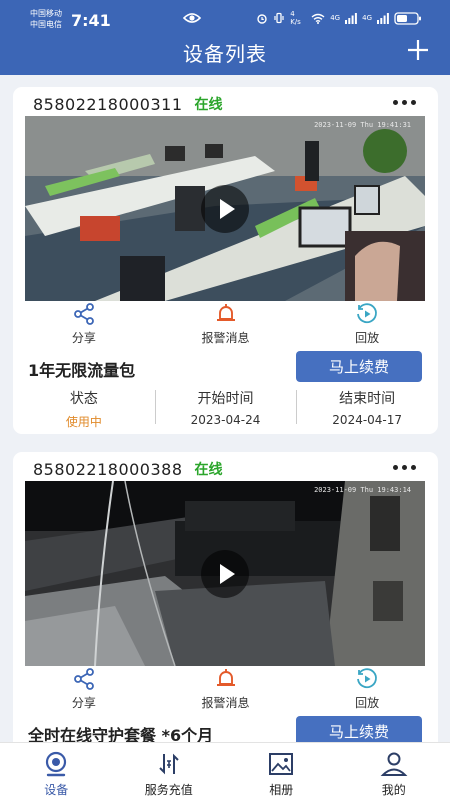 The width and height of the screenshot is (450, 800). Describe the element at coordinates (108, 469) in the screenshot. I see `device-id: 85802218000388` at that location.